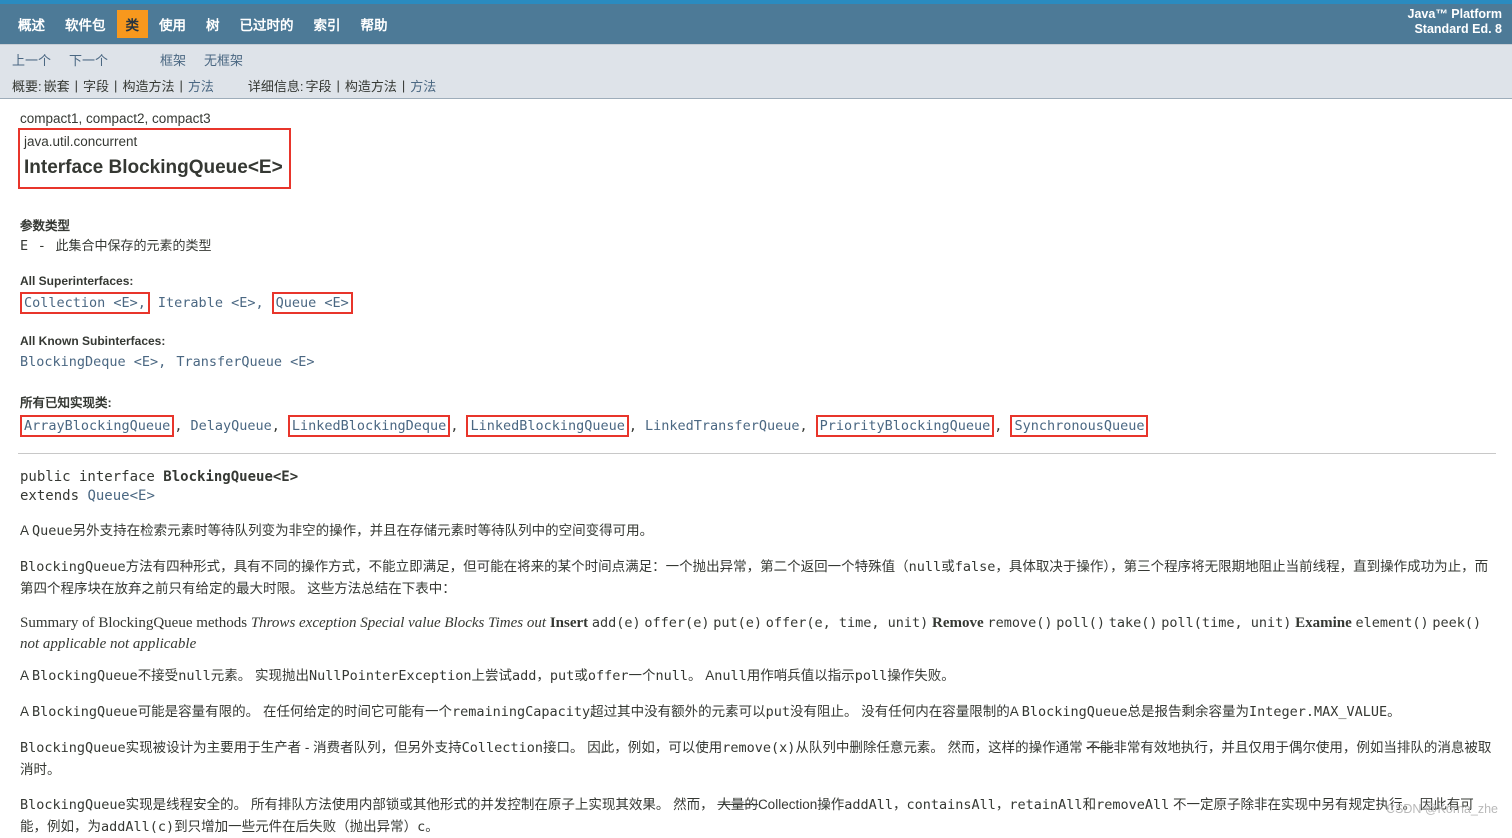 Image resolution: width=1512 pixels, height=838 pixels. Describe the element at coordinates (153, 644) in the screenshot. I see `summary-examine-4: not applicable` at that location.